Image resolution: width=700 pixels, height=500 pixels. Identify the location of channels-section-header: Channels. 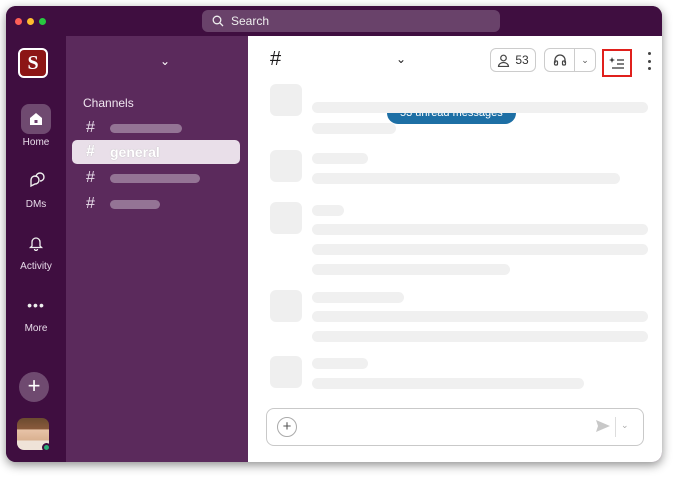
(108, 103).